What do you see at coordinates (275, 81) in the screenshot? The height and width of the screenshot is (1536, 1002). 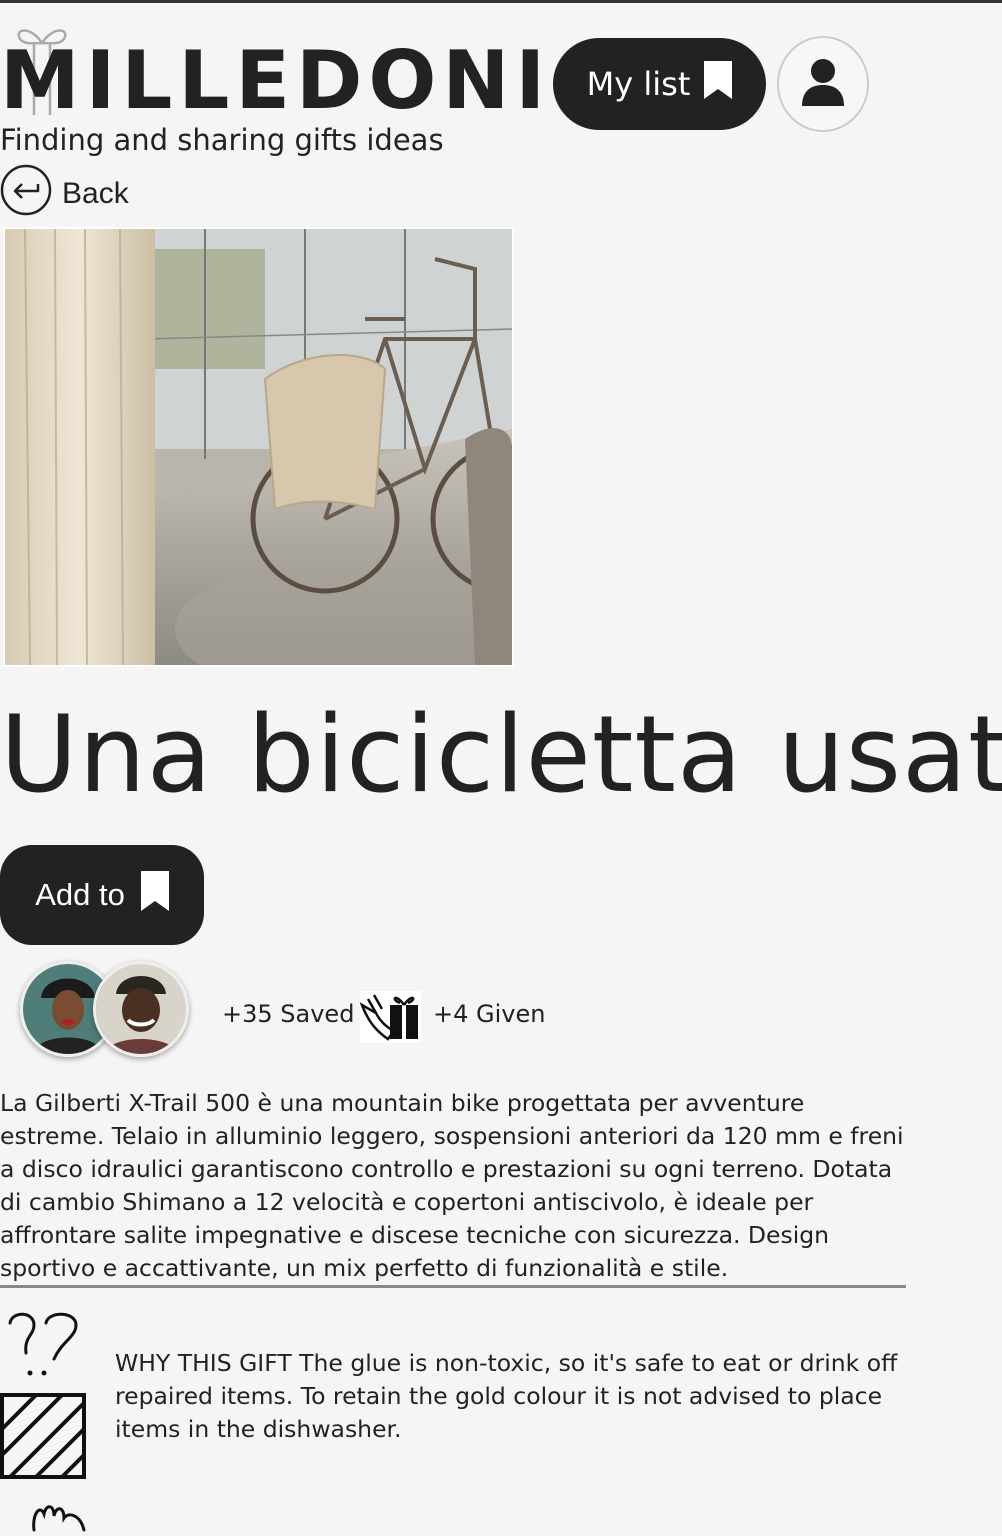 I see `site-logo: MILLEDONI` at bounding box center [275, 81].